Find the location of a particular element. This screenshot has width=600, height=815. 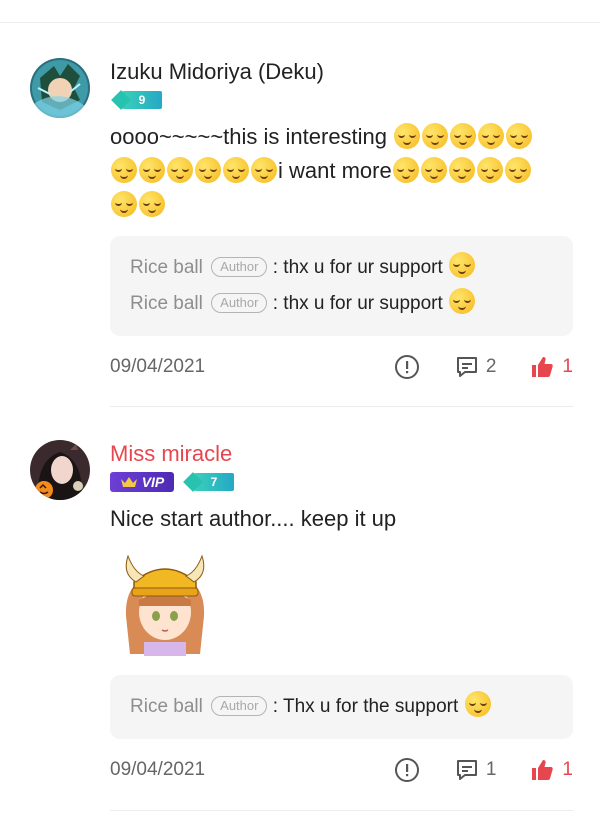

top-divider is located at coordinates (300, 22).